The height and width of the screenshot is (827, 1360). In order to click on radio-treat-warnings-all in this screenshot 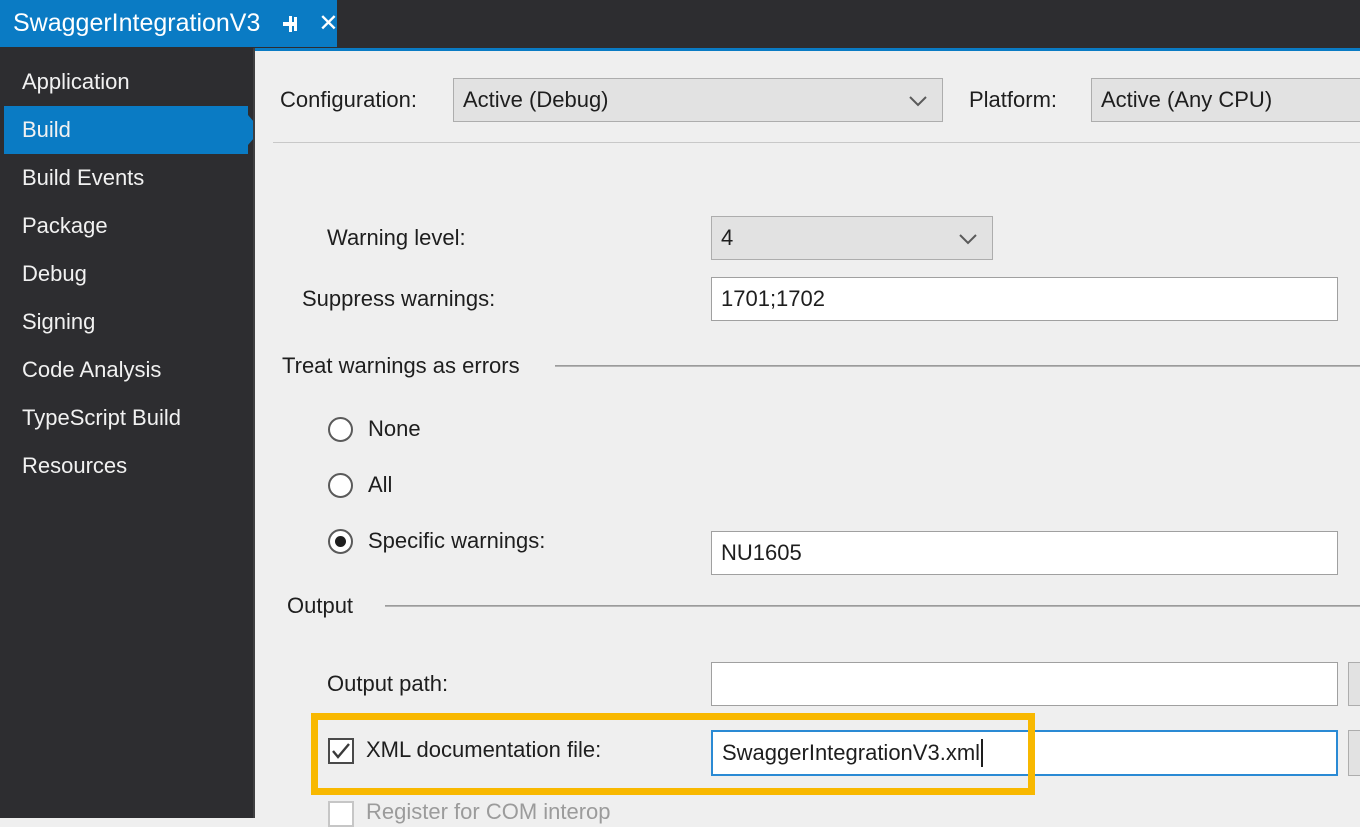, I will do `click(340, 485)`.